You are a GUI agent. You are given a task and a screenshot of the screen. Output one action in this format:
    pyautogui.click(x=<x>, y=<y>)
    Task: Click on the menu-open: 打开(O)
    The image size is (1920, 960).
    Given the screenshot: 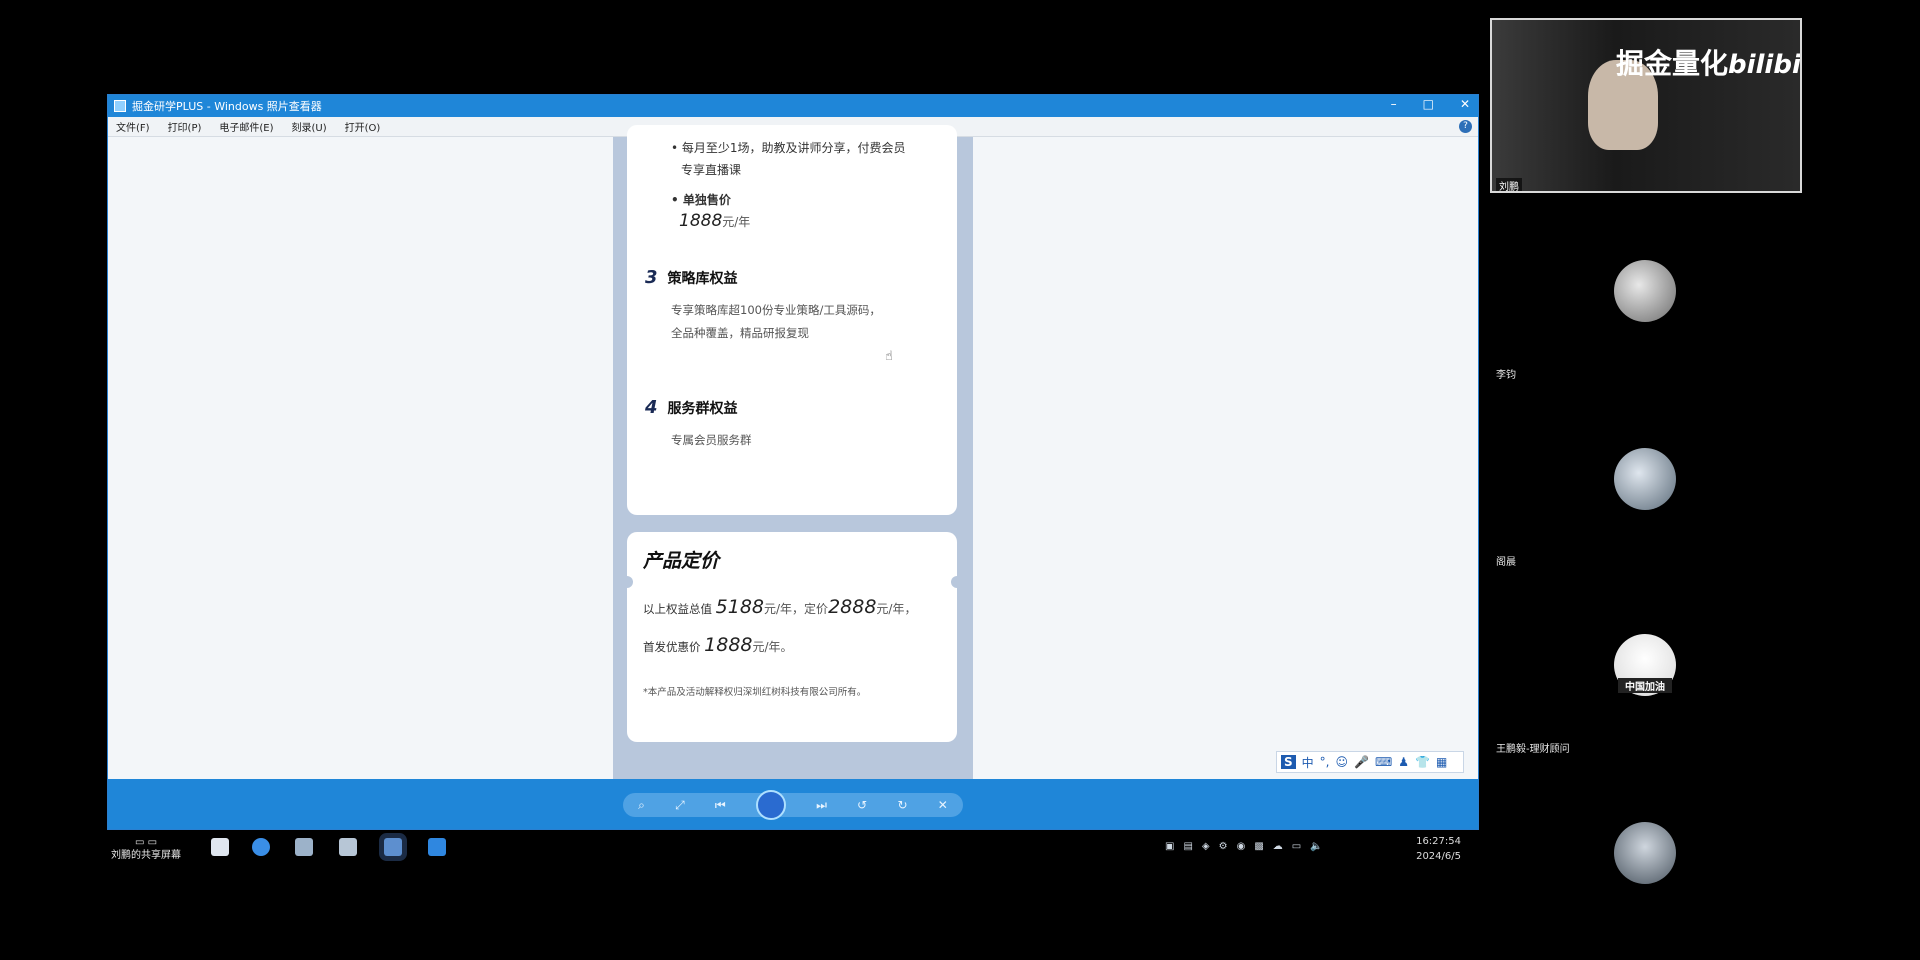 What is the action you would take?
    pyautogui.click(x=363, y=126)
    